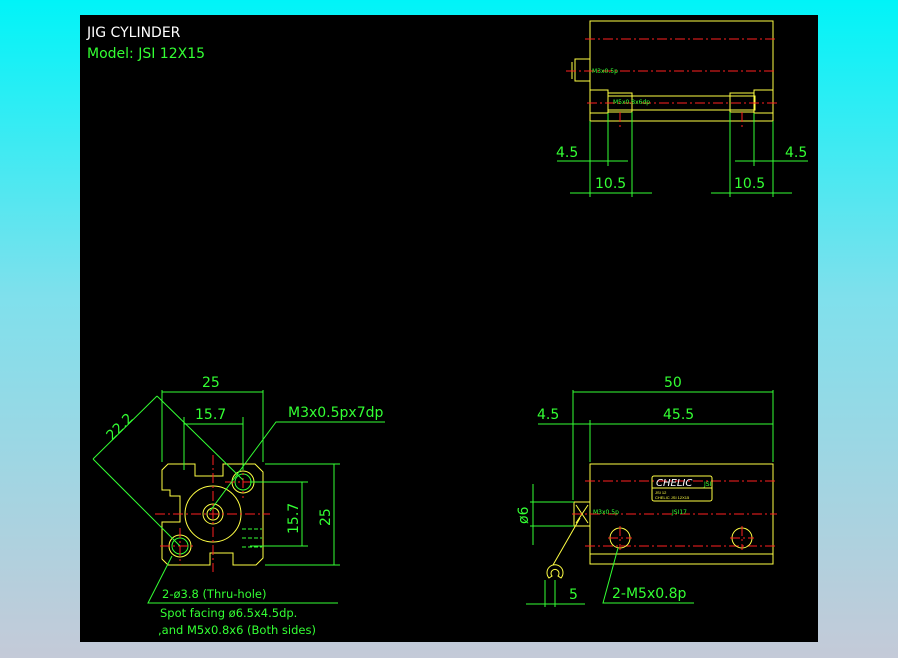 The height and width of the screenshot is (658, 898). What do you see at coordinates (294, 518) in the screenshot?
I see `dim-pitch-v-15-7: 15.7` at bounding box center [294, 518].